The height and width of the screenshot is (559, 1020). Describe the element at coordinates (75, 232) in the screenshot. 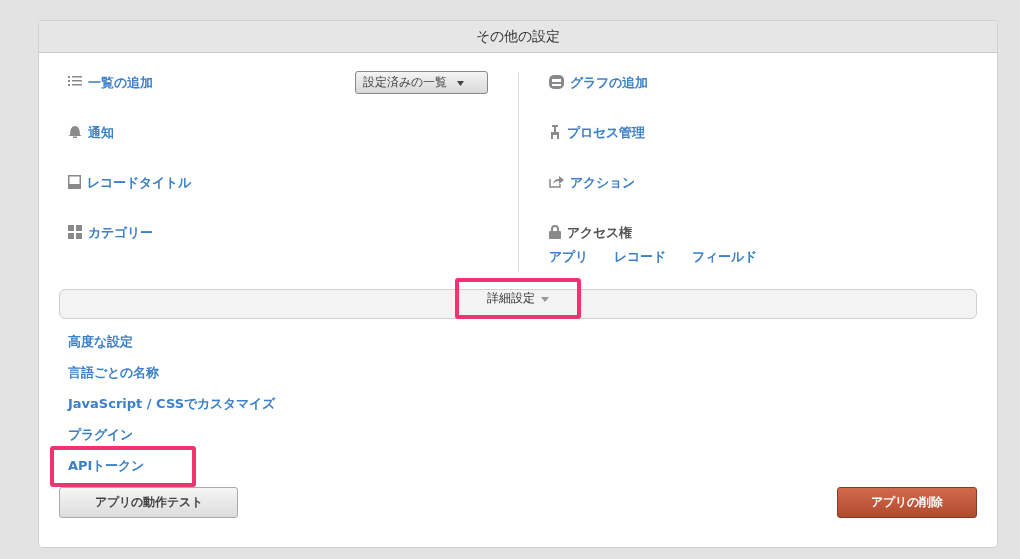

I see `grid-icon` at that location.